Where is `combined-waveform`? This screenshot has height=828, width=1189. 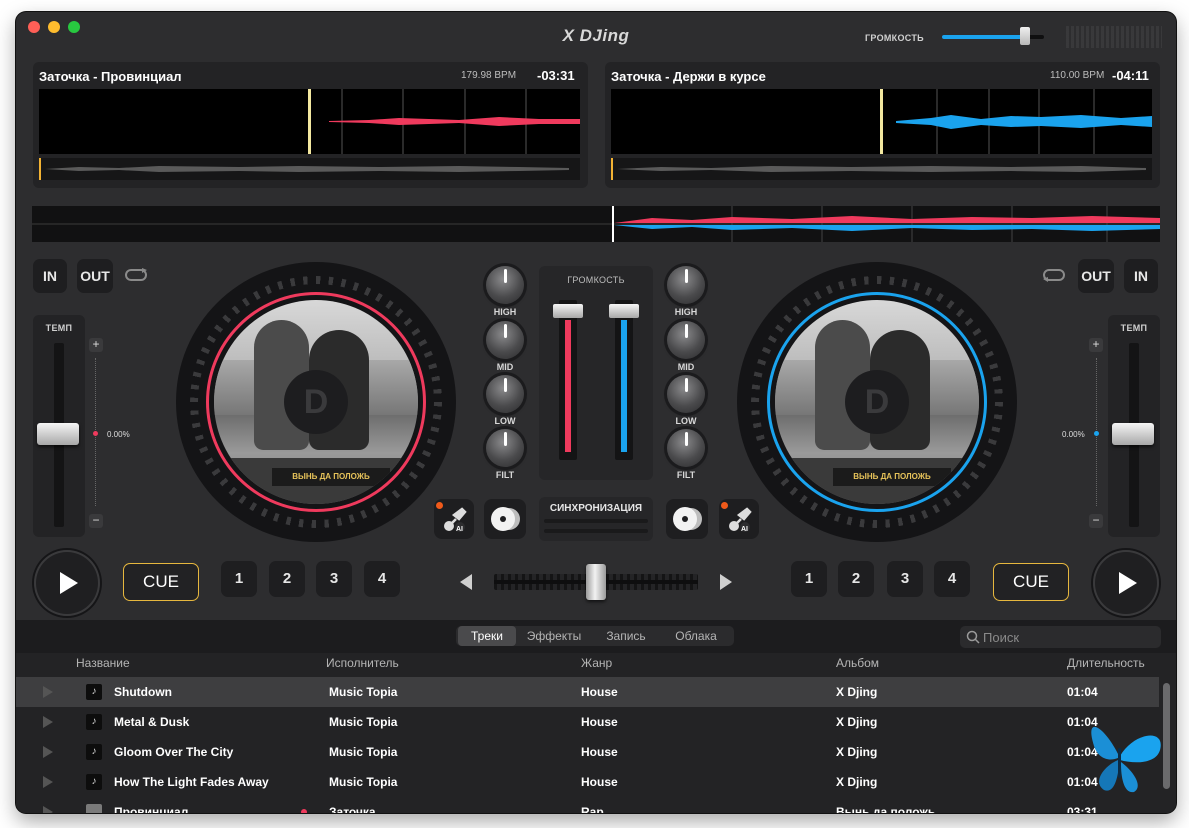
combined-waveform is located at coordinates (596, 224).